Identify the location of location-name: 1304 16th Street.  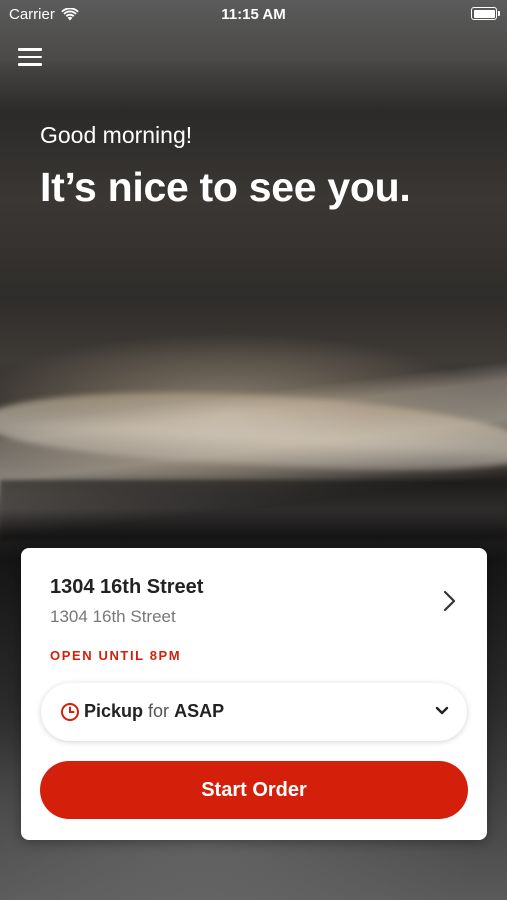
(127, 587).